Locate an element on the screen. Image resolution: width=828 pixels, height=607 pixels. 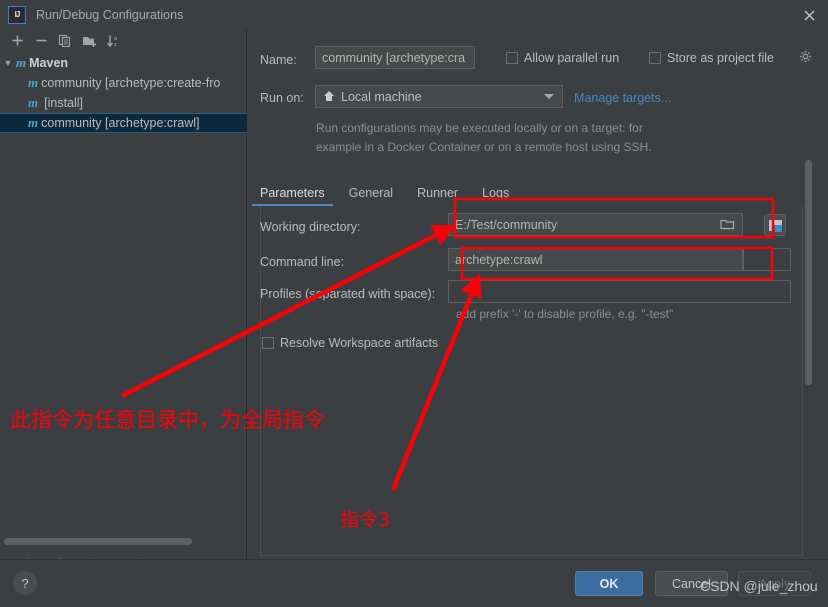
folder-browse-icon is located at coordinates (727, 226).